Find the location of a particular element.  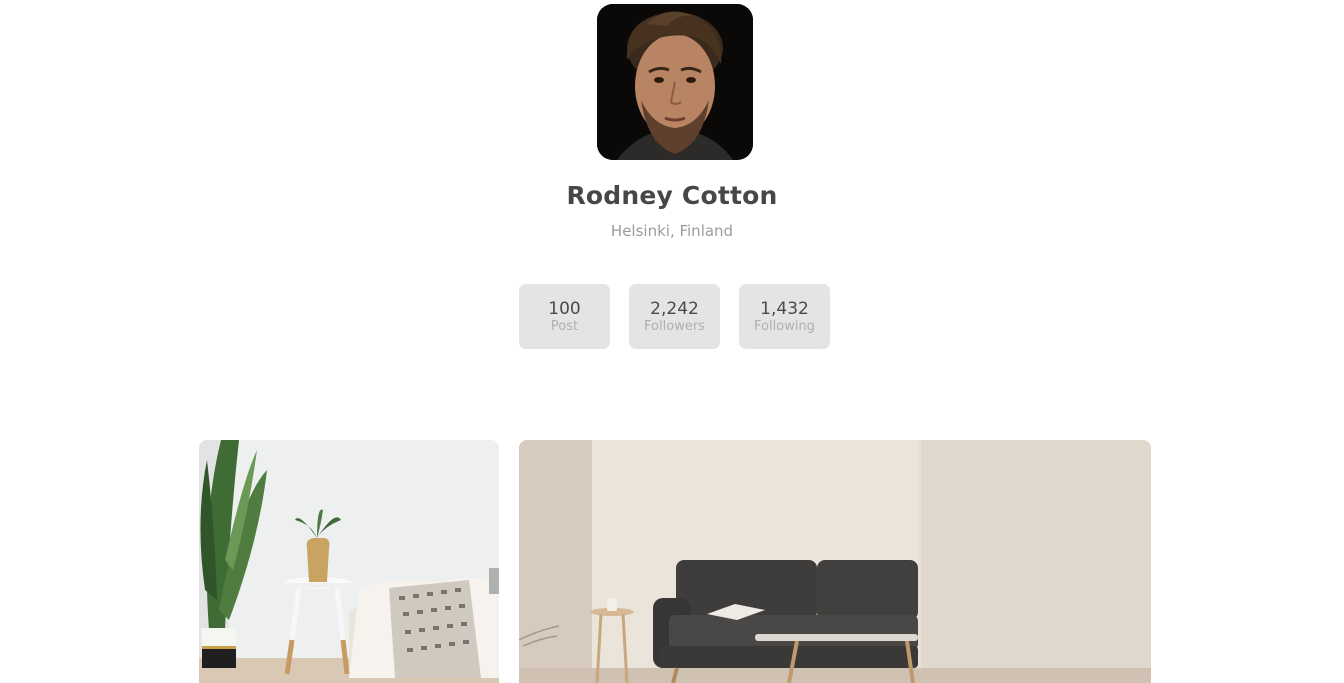

stat-posts: 100 Post is located at coordinates (564, 316).